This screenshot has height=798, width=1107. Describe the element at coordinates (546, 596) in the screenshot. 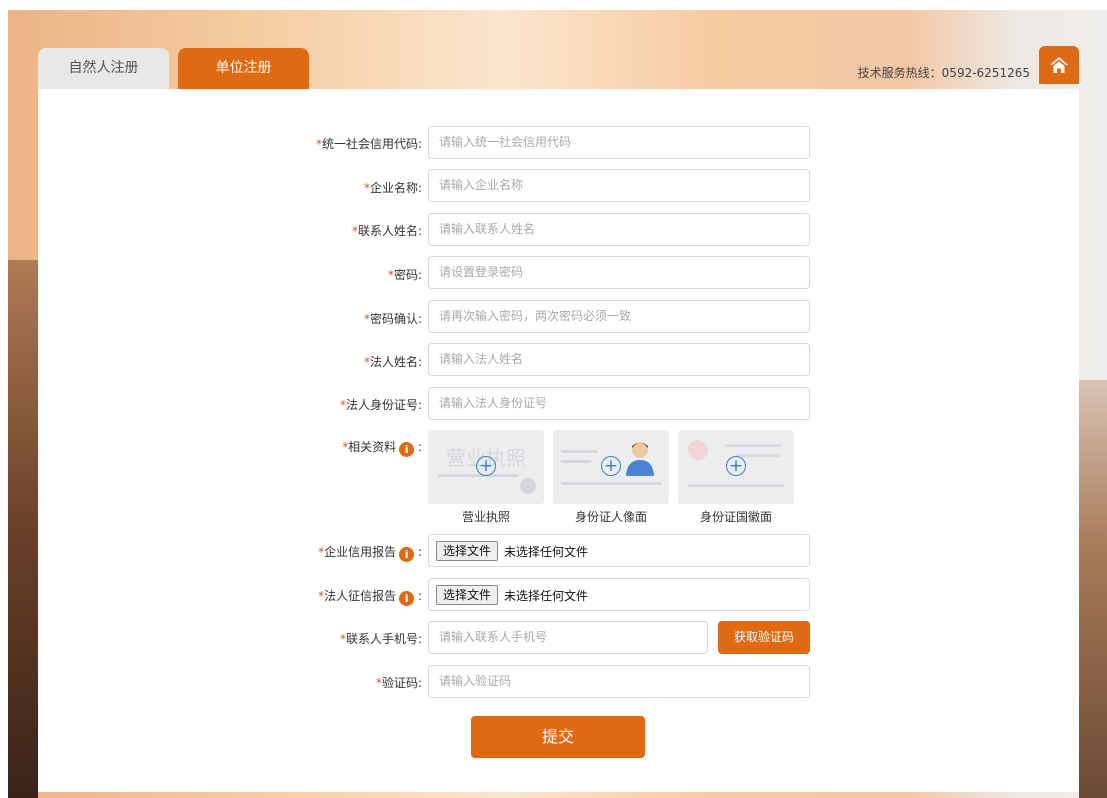

I see `legal-report-file-status: 未选择任何文件` at that location.